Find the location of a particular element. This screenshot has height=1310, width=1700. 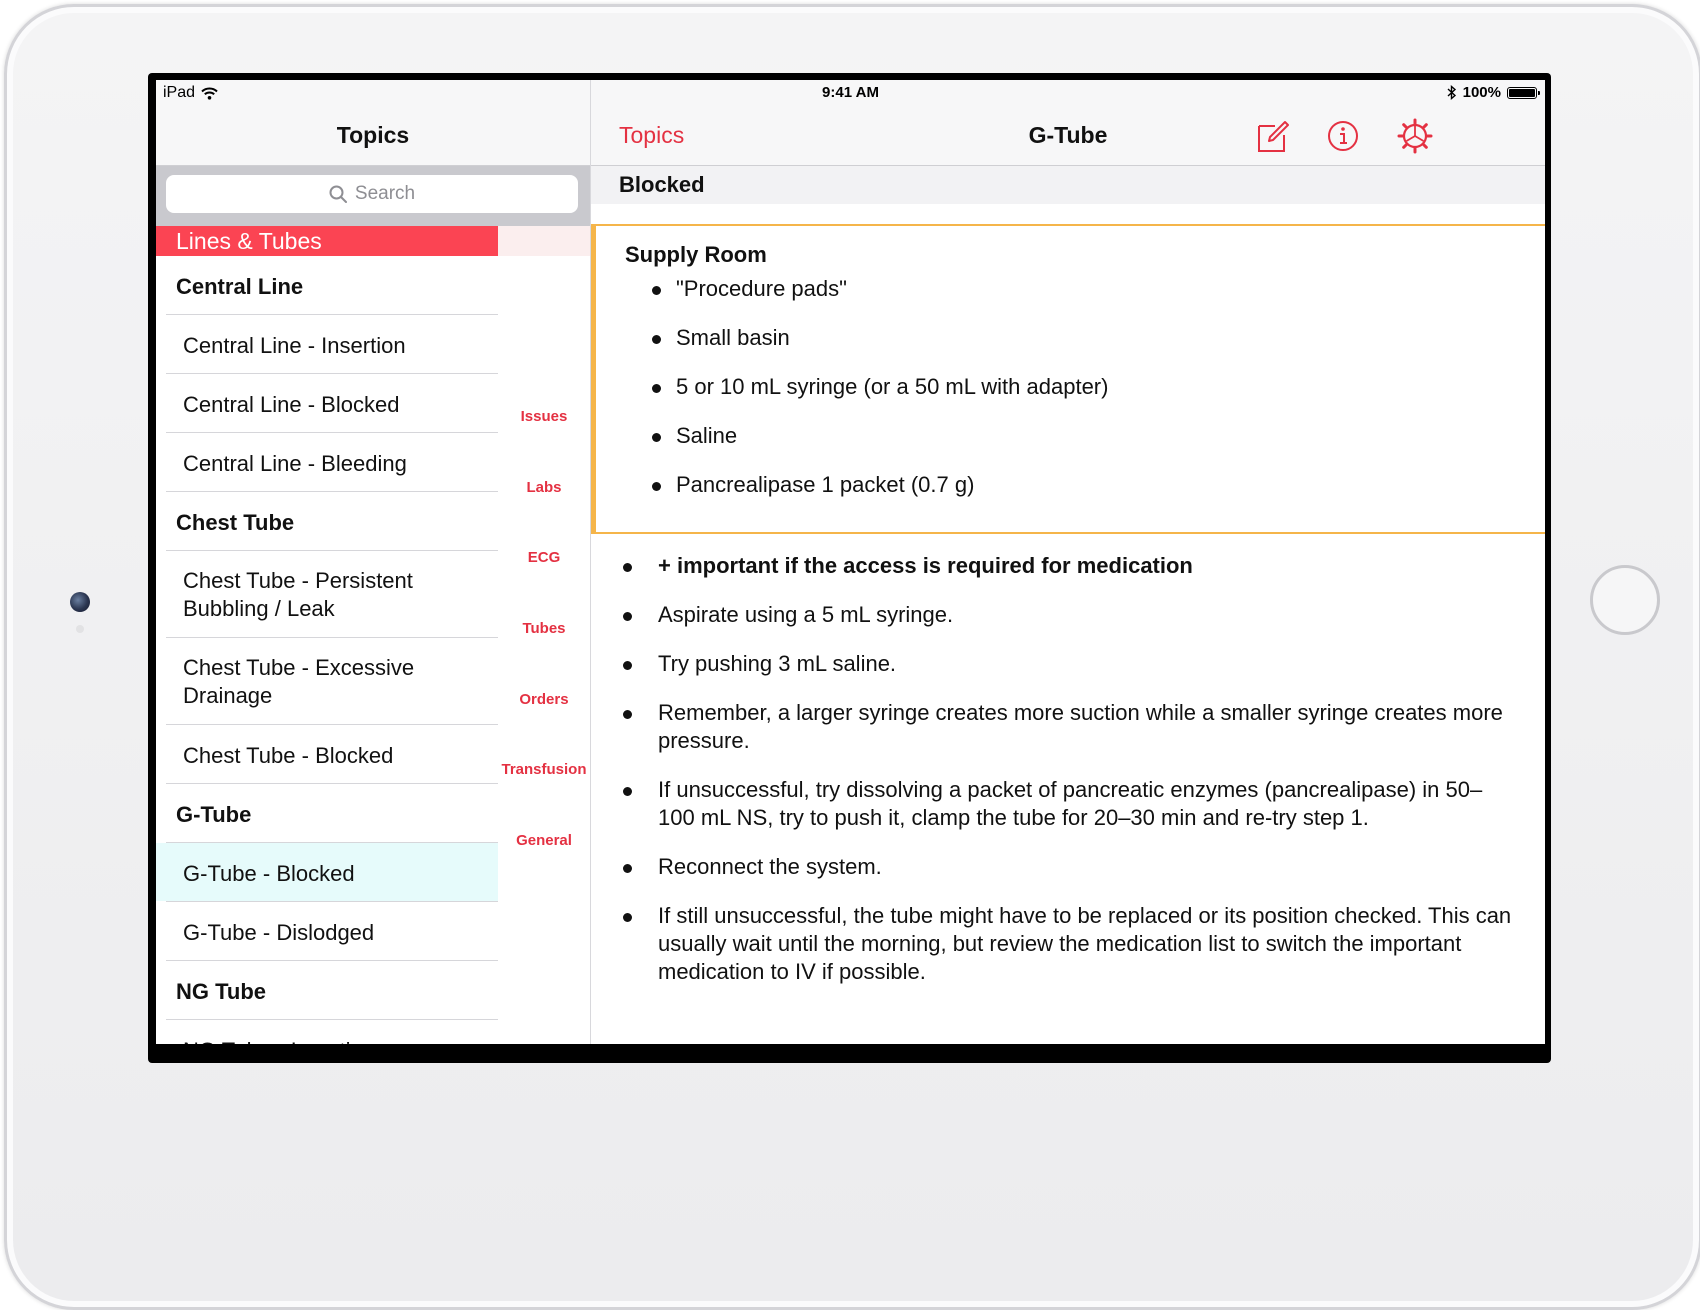

section-title-bar: Blocked is located at coordinates (1068, 185).